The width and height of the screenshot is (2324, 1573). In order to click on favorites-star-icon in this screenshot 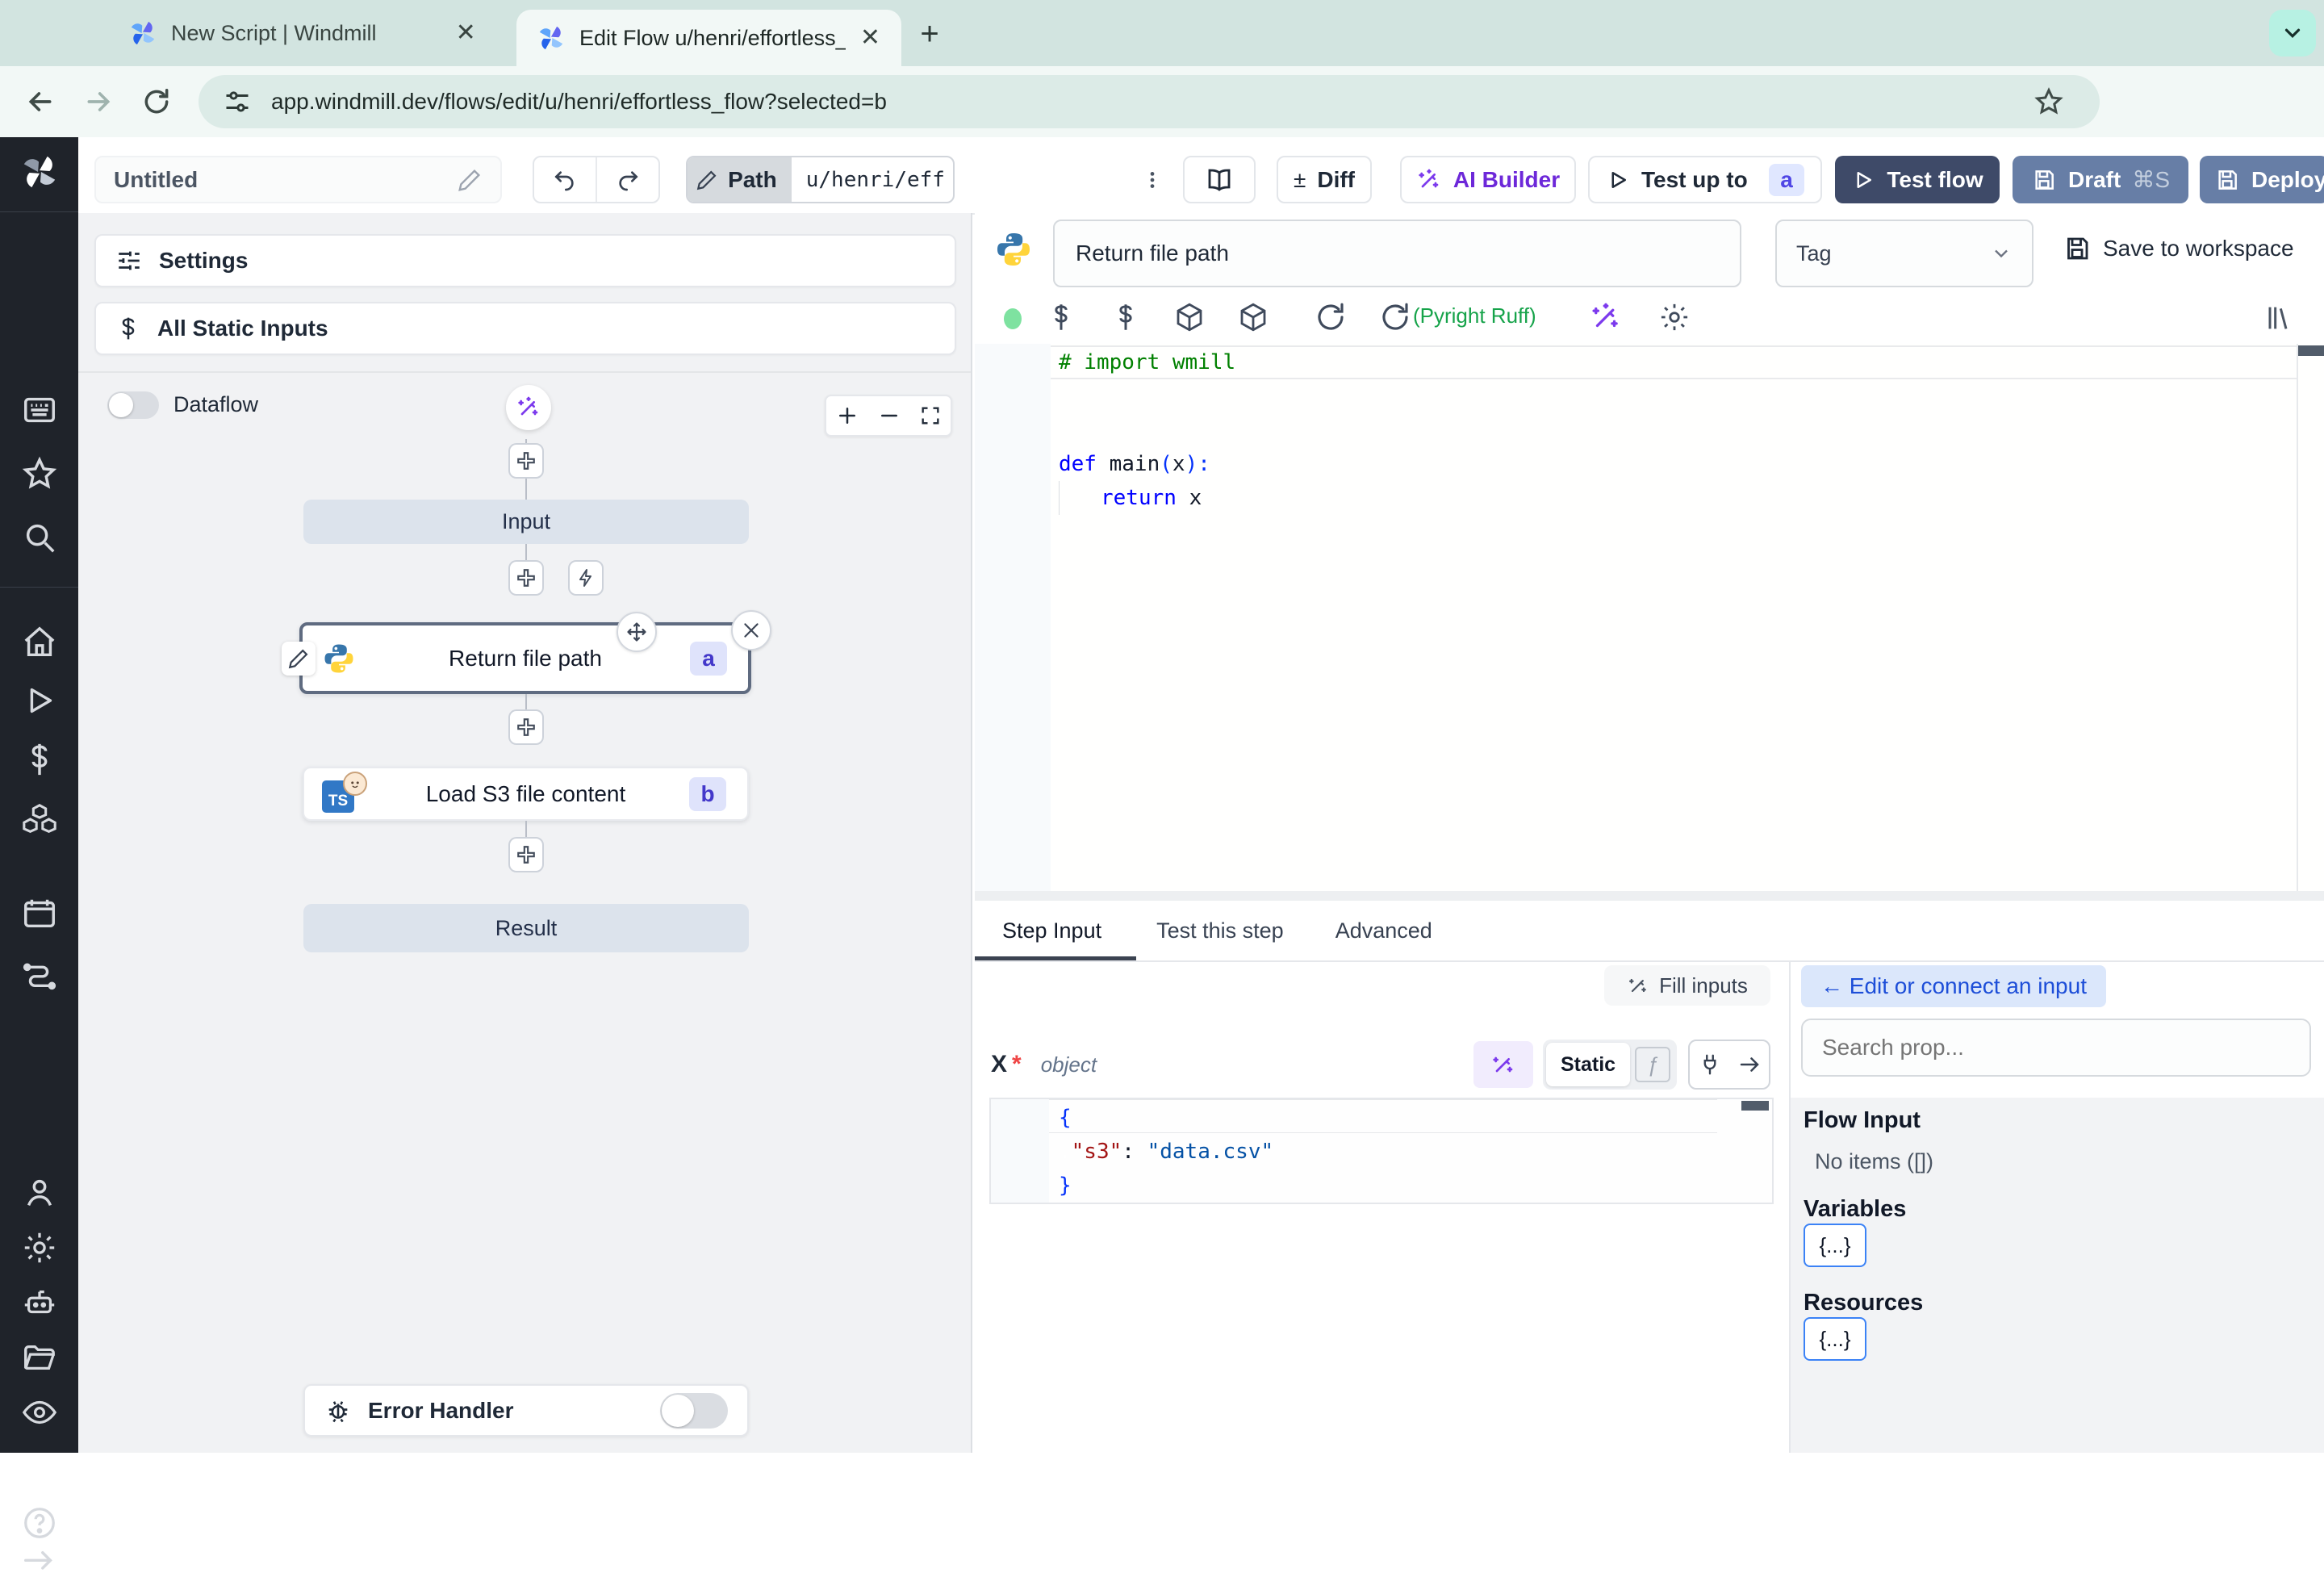, I will do `click(39, 473)`.